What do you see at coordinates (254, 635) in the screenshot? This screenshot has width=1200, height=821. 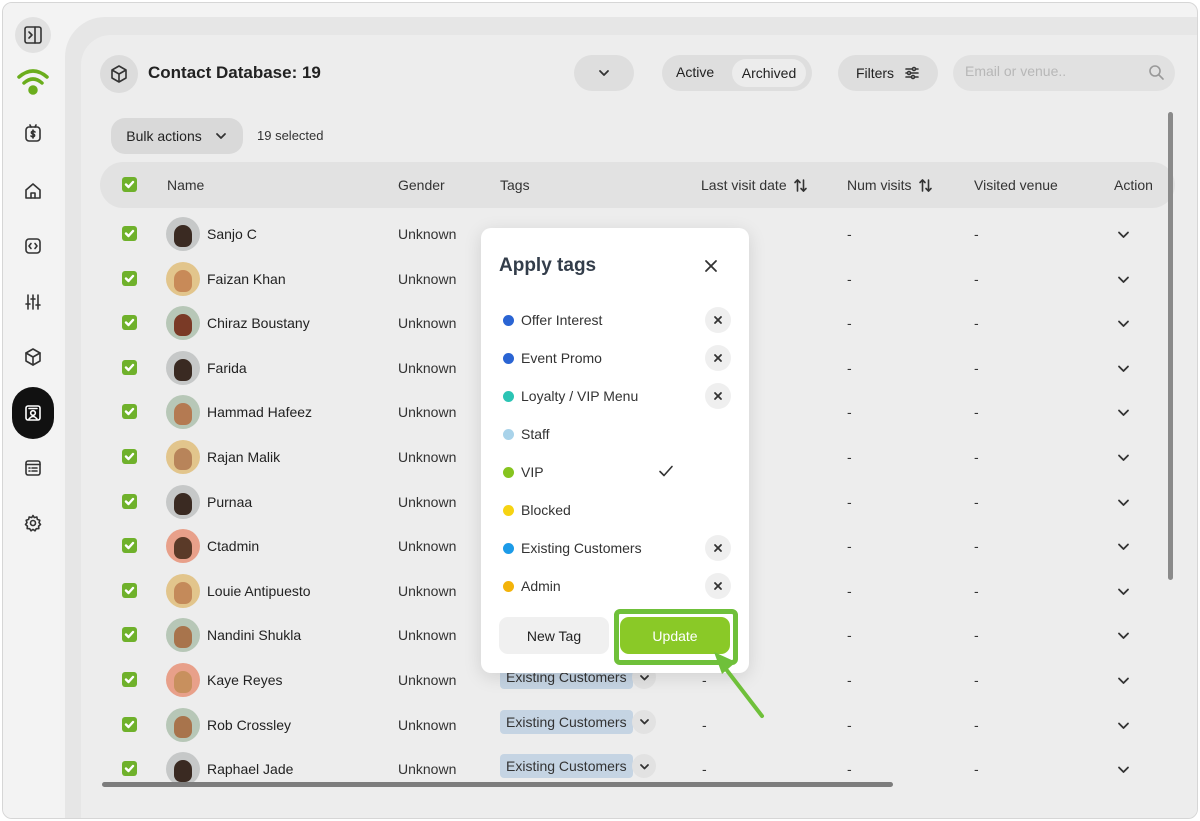 I see `contact-name: Nandini Shukla` at bounding box center [254, 635].